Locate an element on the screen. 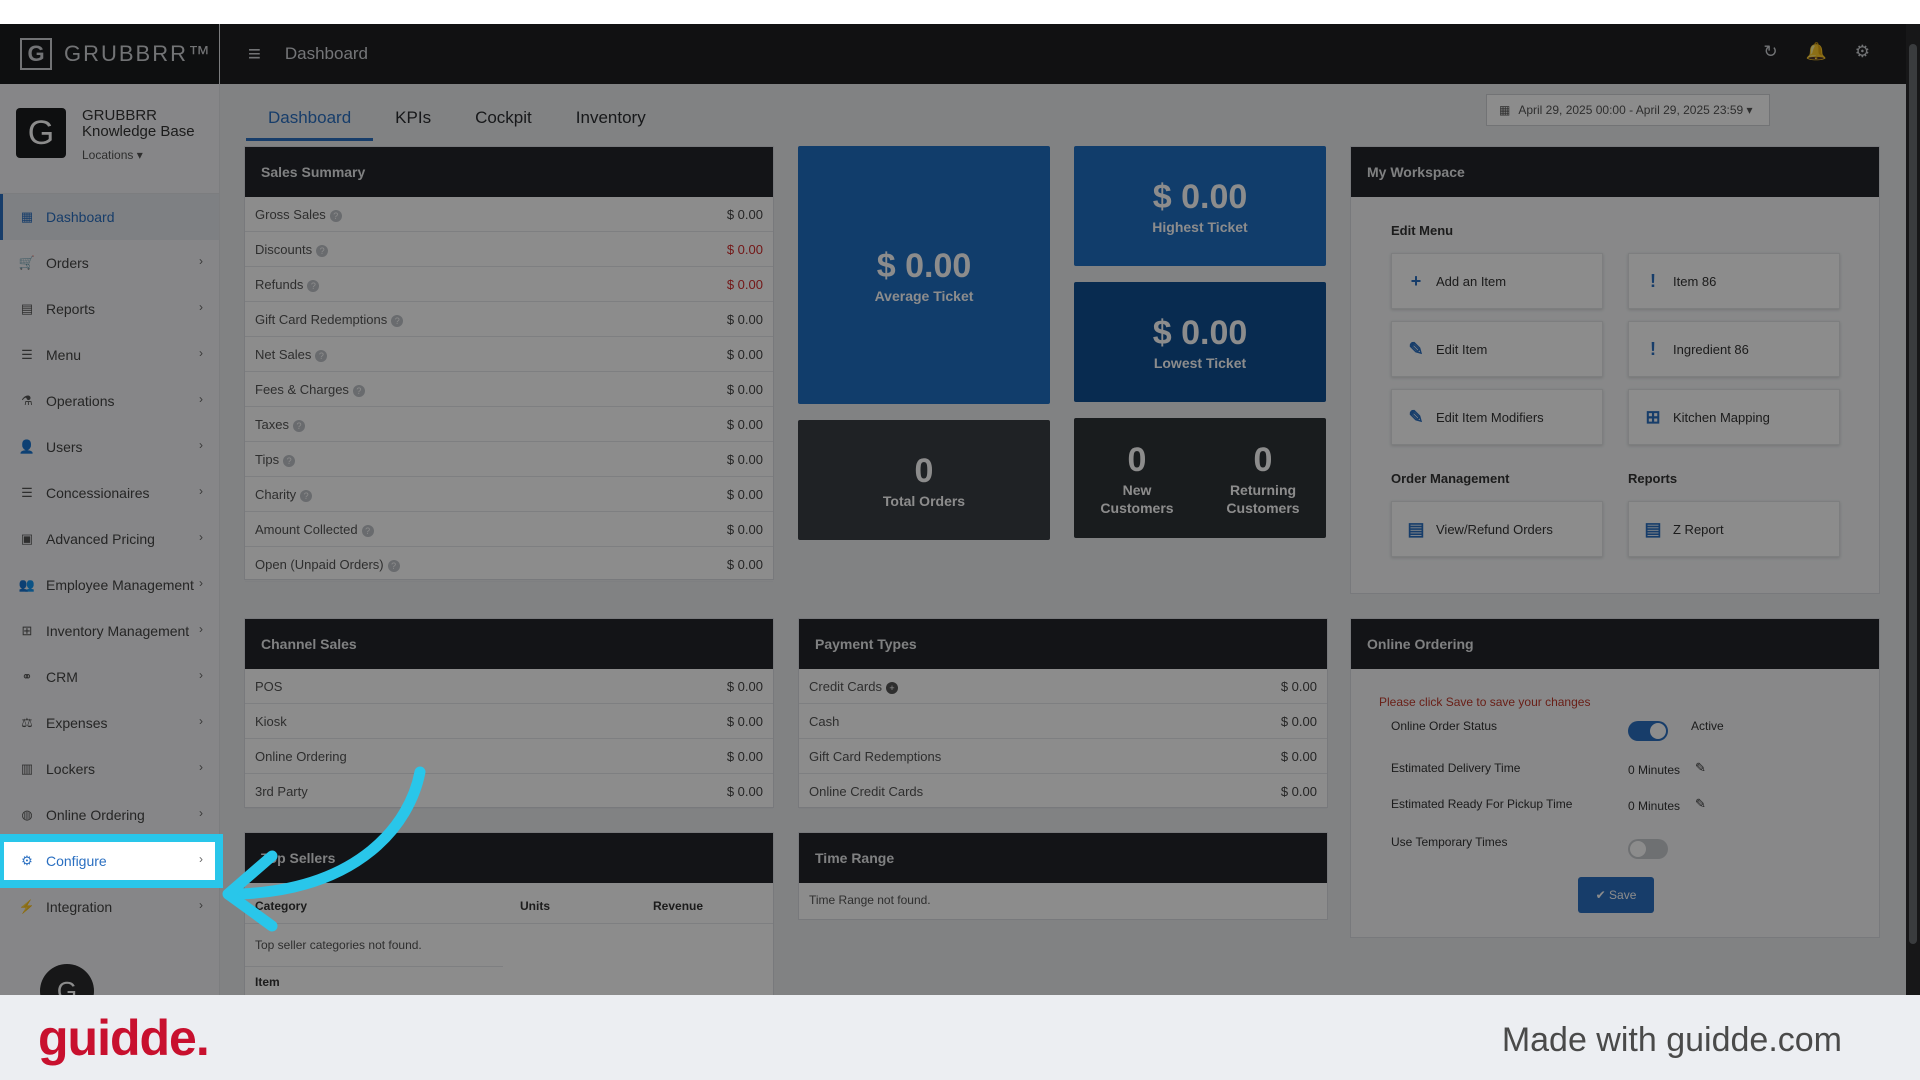  gear-icon: ⚙ is located at coordinates (27, 860).